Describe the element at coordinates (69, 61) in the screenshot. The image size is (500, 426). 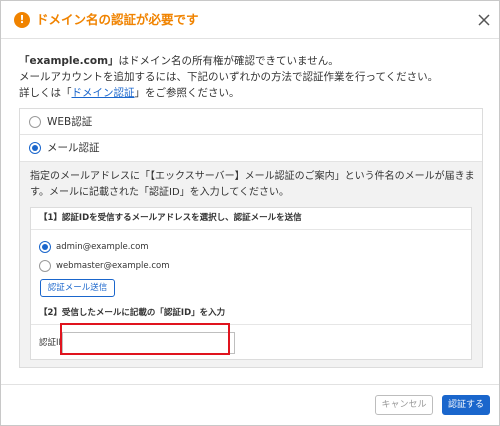
I see `domain-name: 「example.com」` at that location.